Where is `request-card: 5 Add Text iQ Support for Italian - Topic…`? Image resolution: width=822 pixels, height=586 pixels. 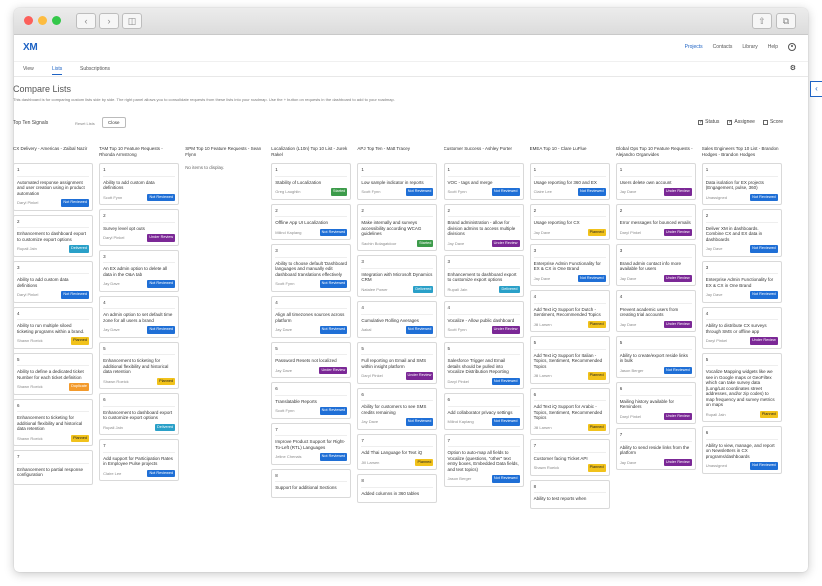 request-card: 5 Add Text iQ Support for Italian - Topic… is located at coordinates (569, 360).